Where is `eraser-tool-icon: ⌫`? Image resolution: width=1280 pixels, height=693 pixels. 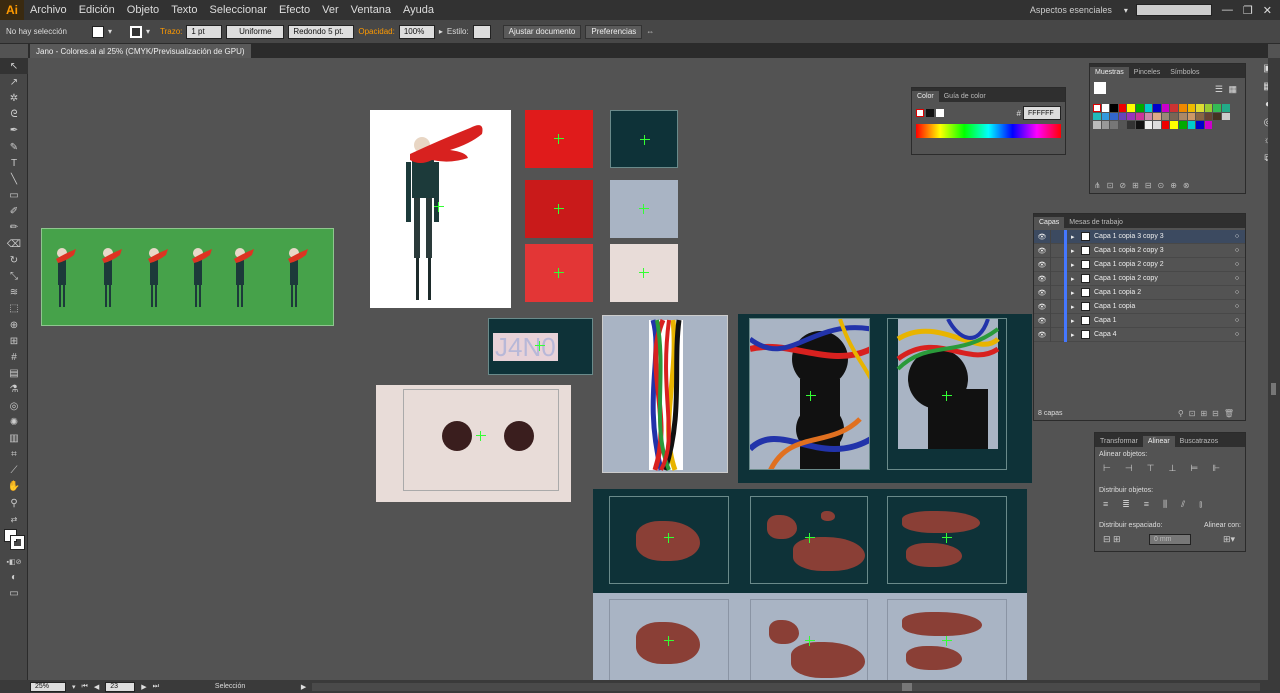
eraser-tool-icon: ⌫ is located at coordinates (14, 244).